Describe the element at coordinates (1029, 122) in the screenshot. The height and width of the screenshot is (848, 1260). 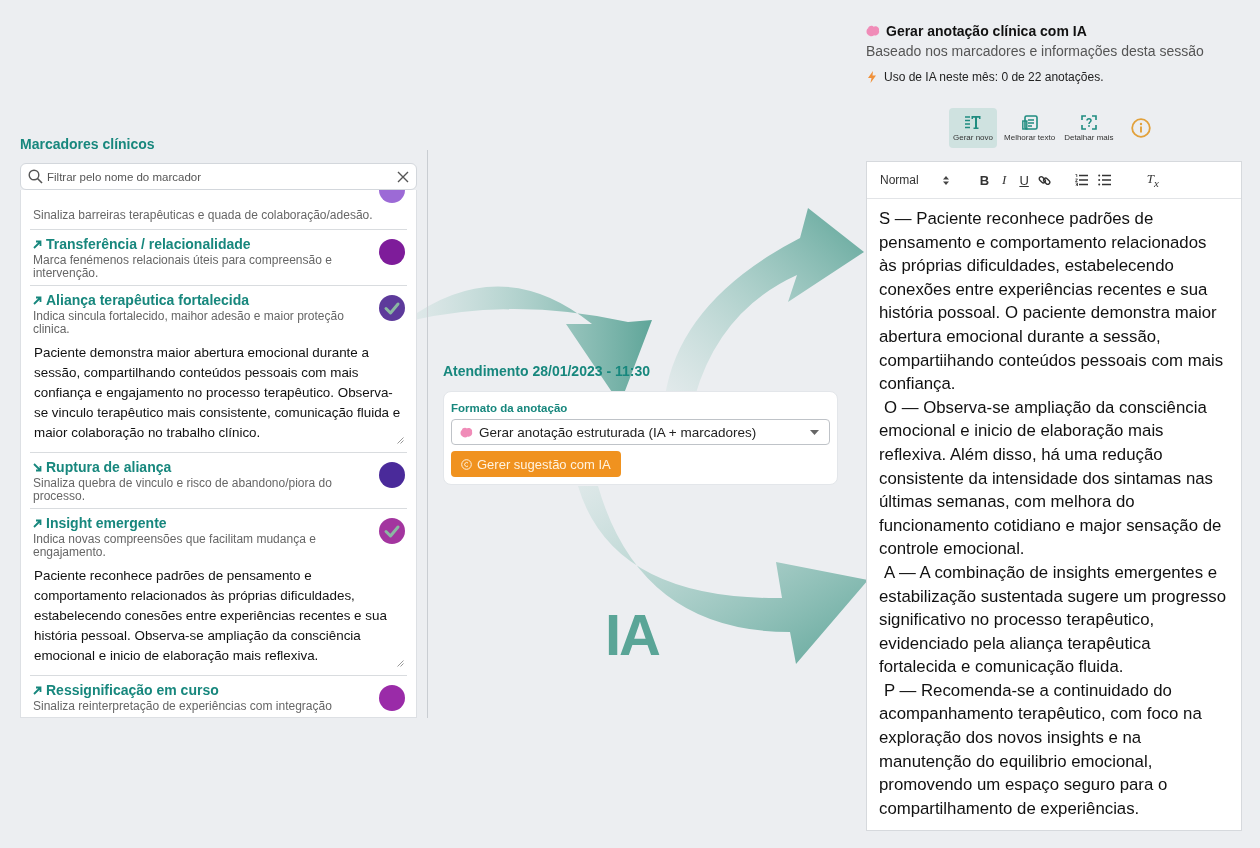
I see `document-icon` at that location.